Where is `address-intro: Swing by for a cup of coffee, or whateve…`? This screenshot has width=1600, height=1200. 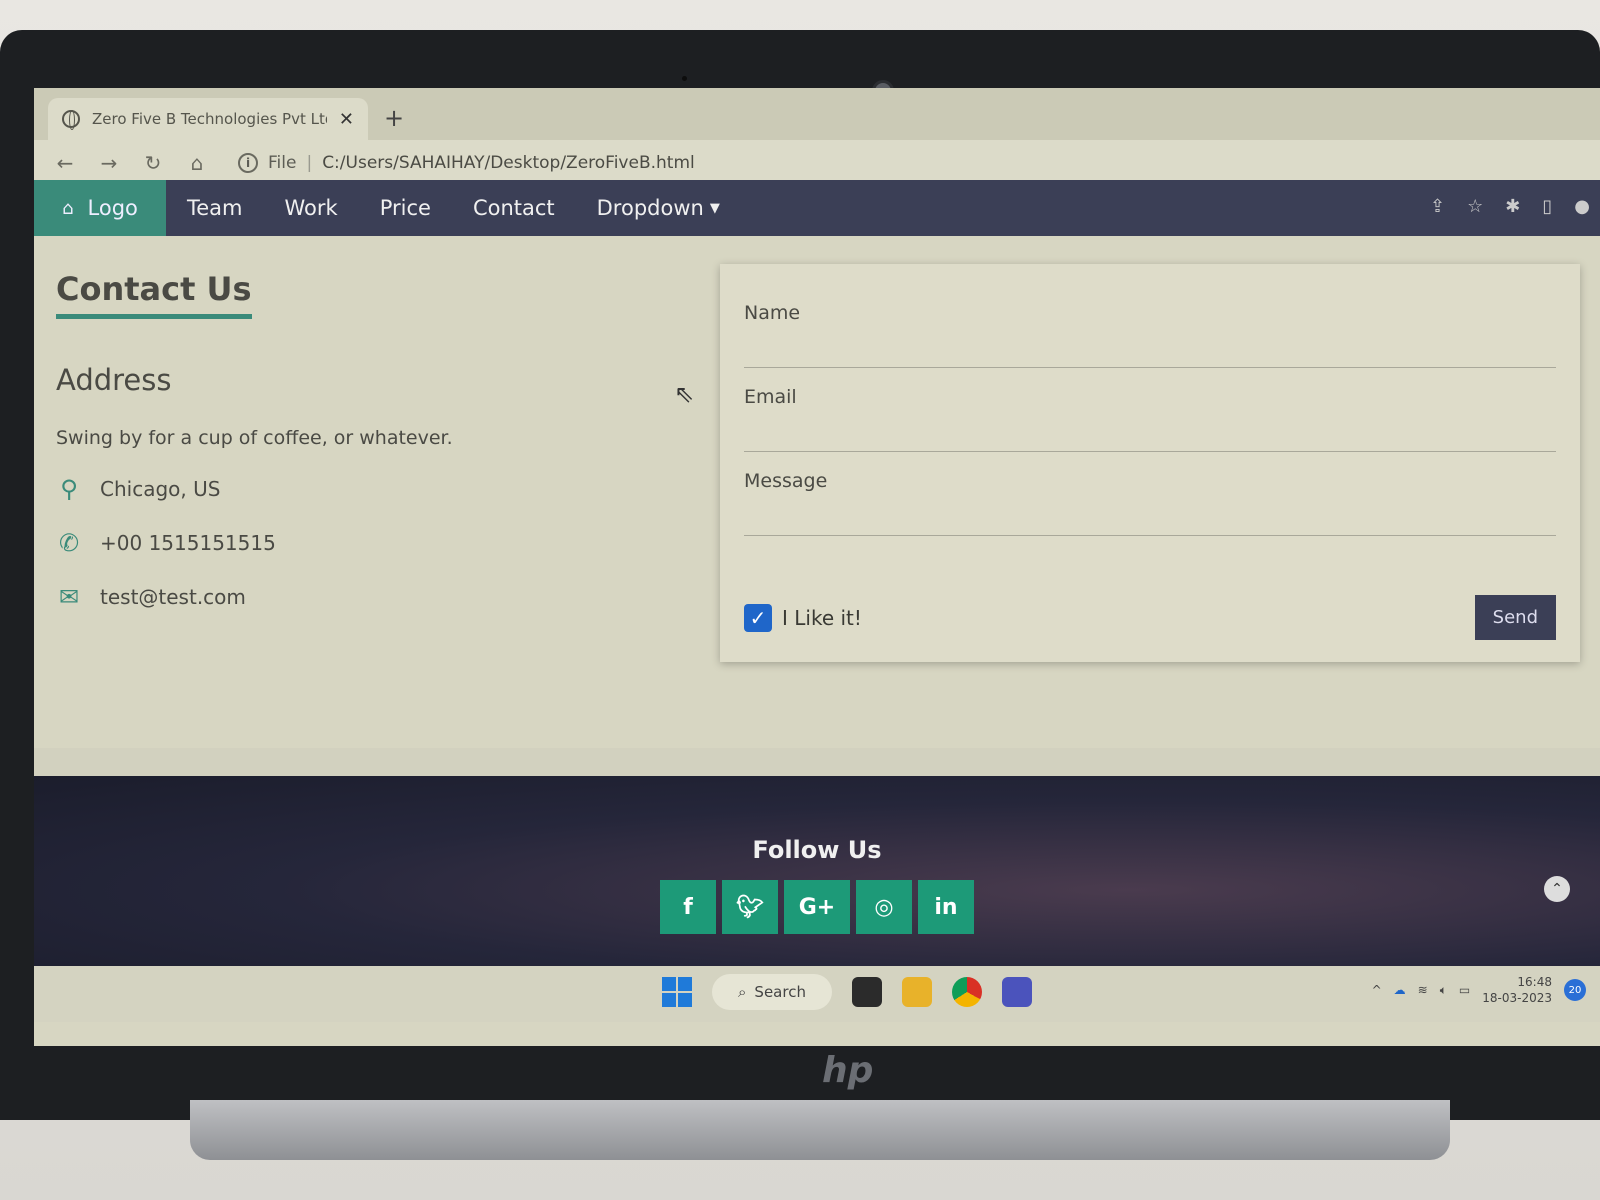 address-intro: Swing by for a cup of coffee, or whateve… is located at coordinates (254, 438).